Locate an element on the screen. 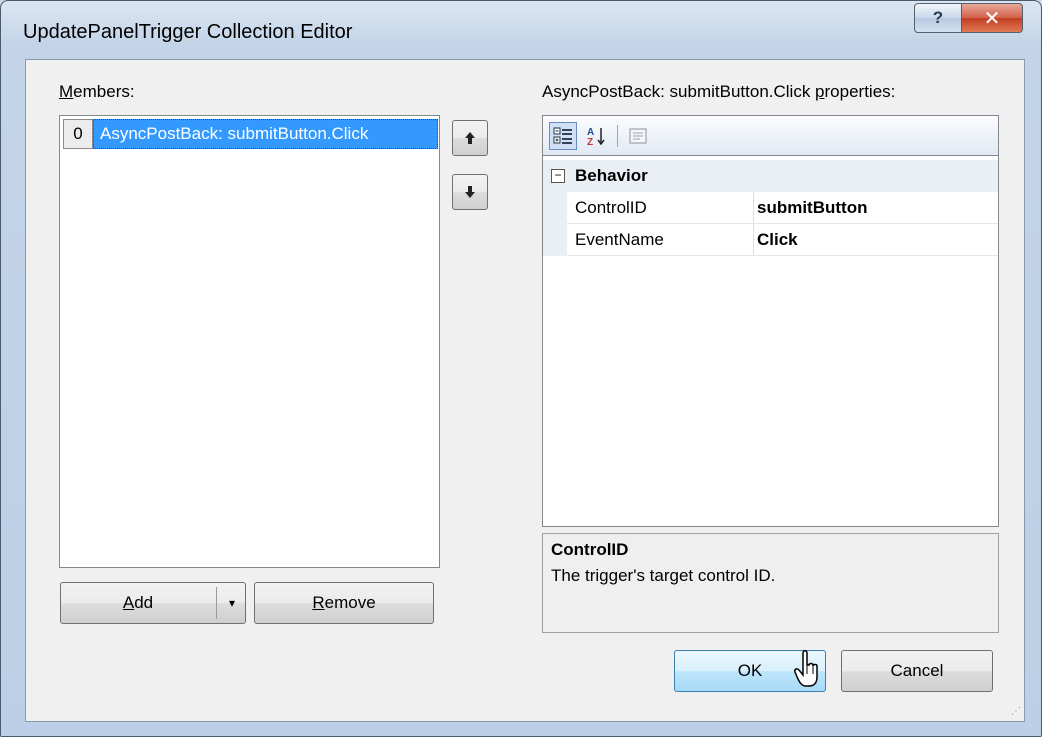  categorized-icon is located at coordinates (562, 135).